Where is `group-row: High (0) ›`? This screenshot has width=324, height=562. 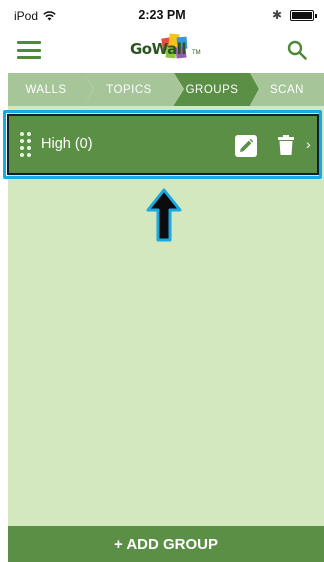 group-row: High (0) › is located at coordinates (163, 144).